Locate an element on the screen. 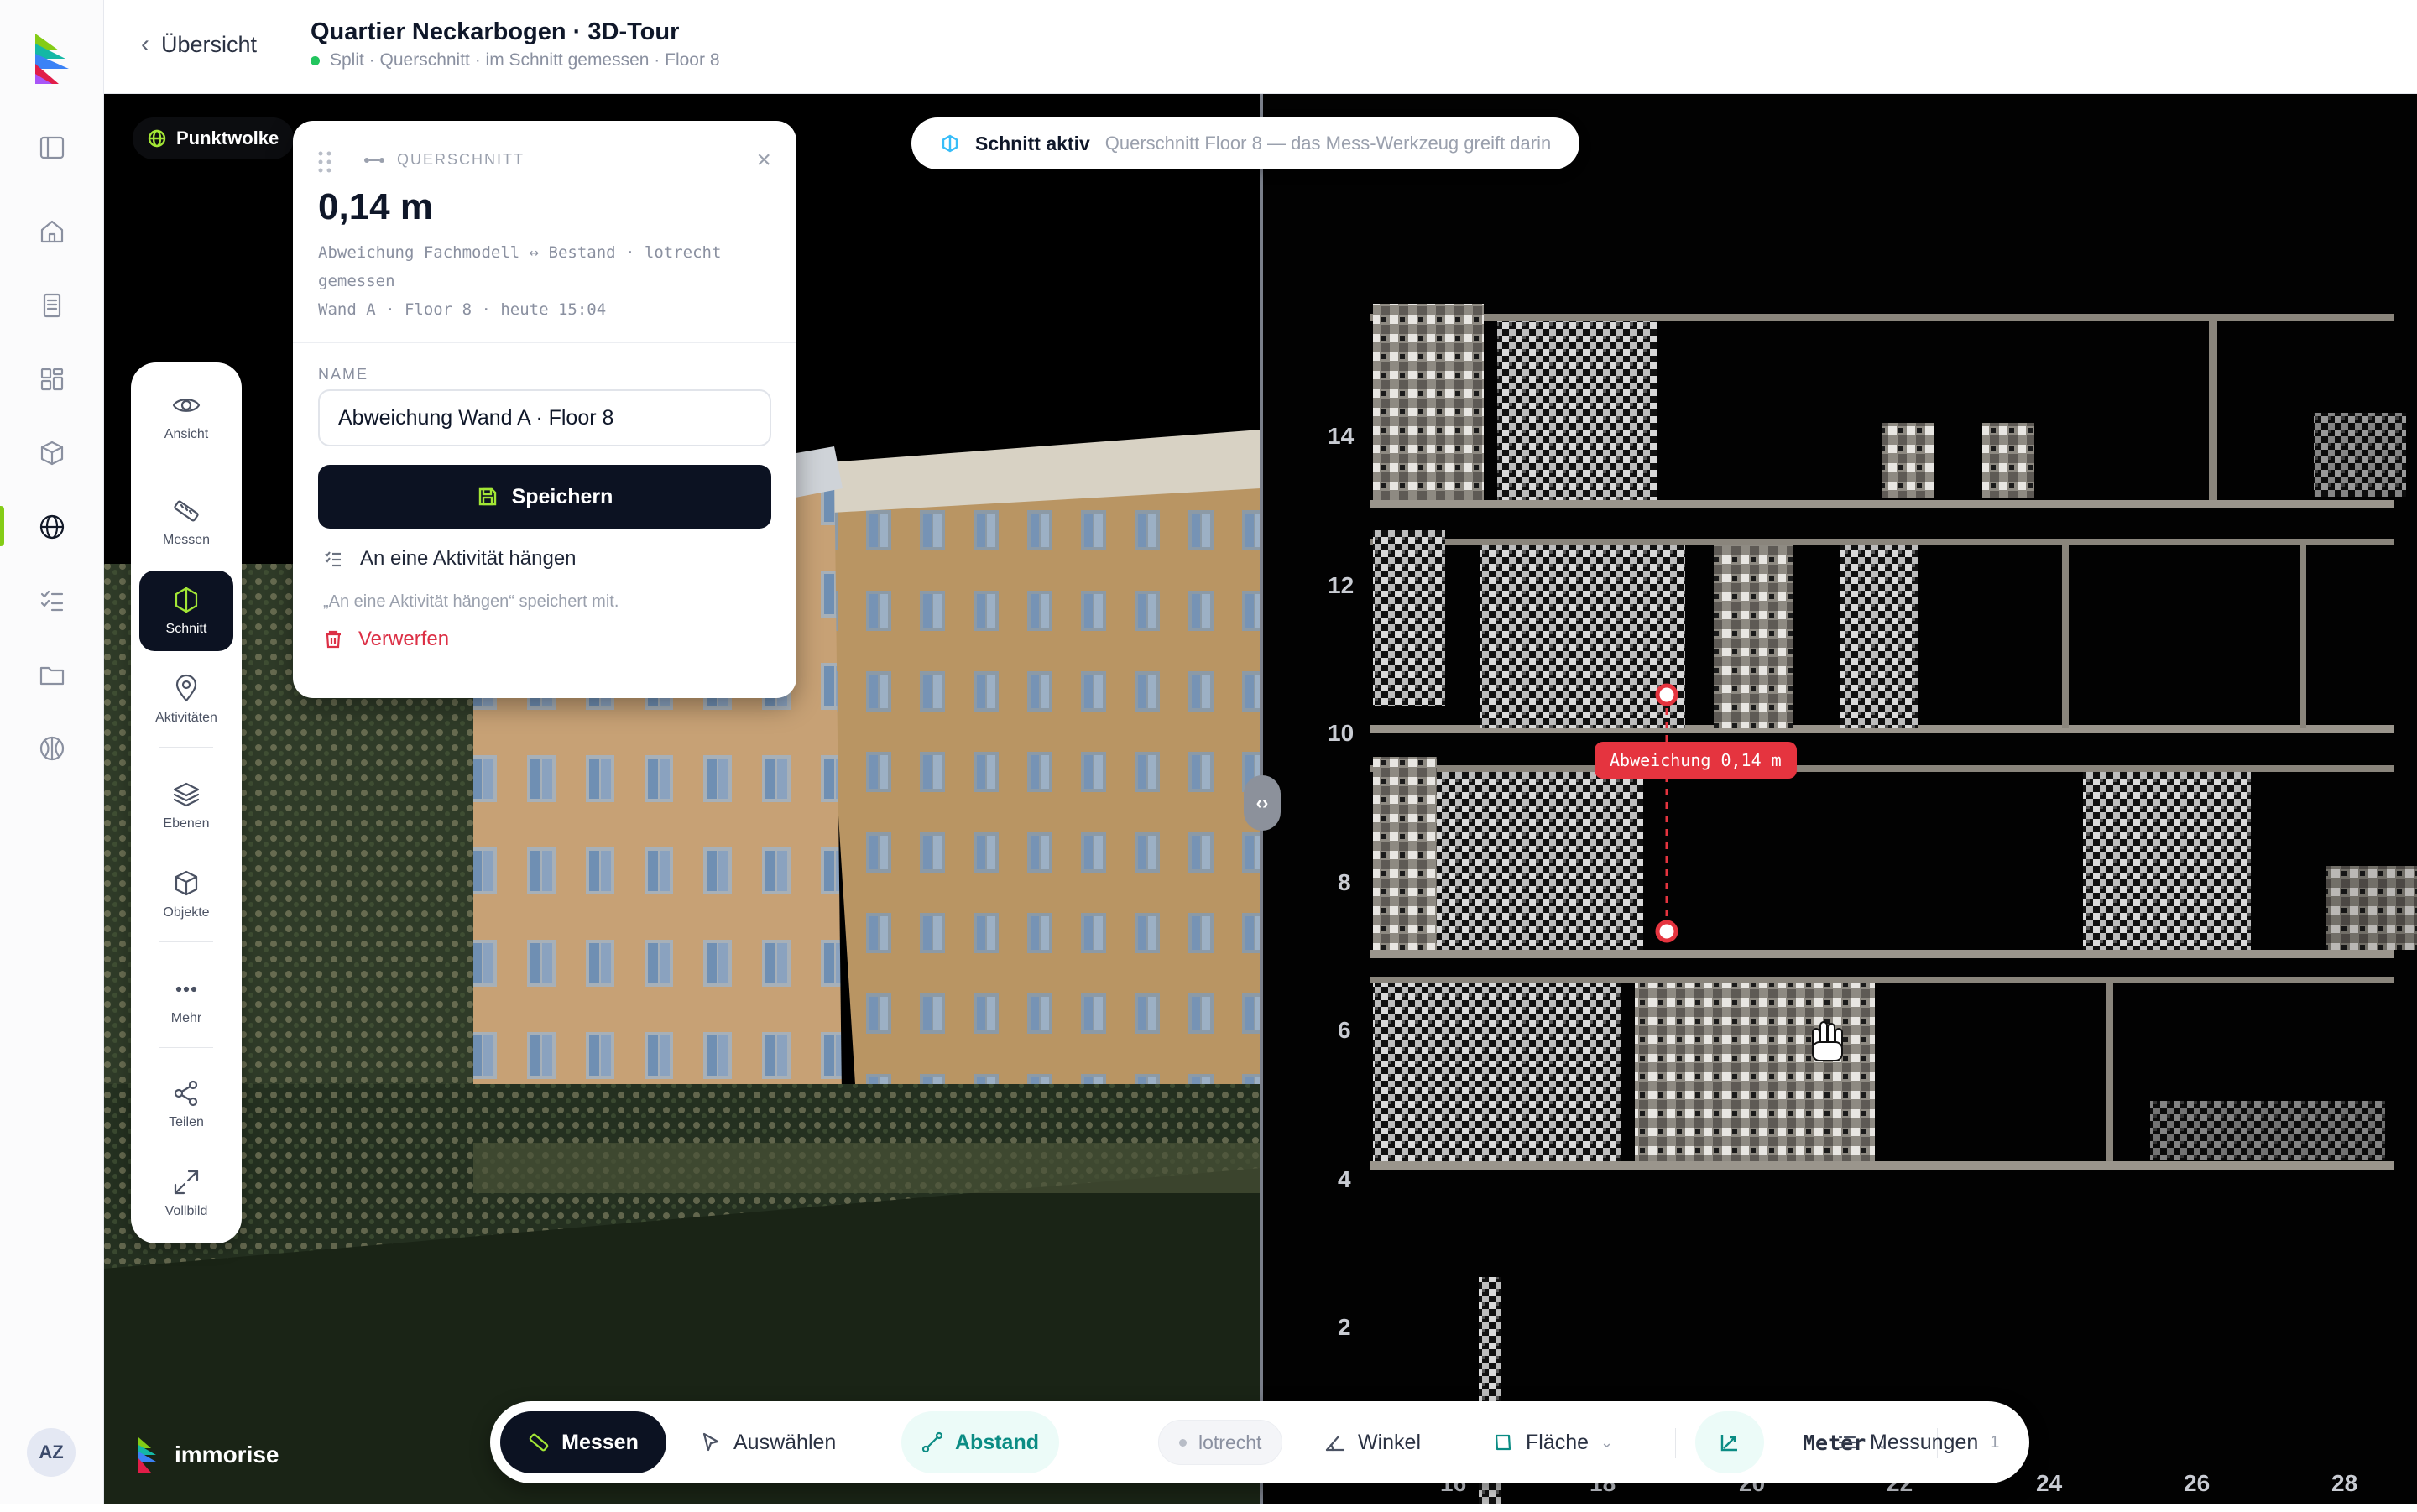  split-handle-icon: ‹› is located at coordinates (1262, 803).